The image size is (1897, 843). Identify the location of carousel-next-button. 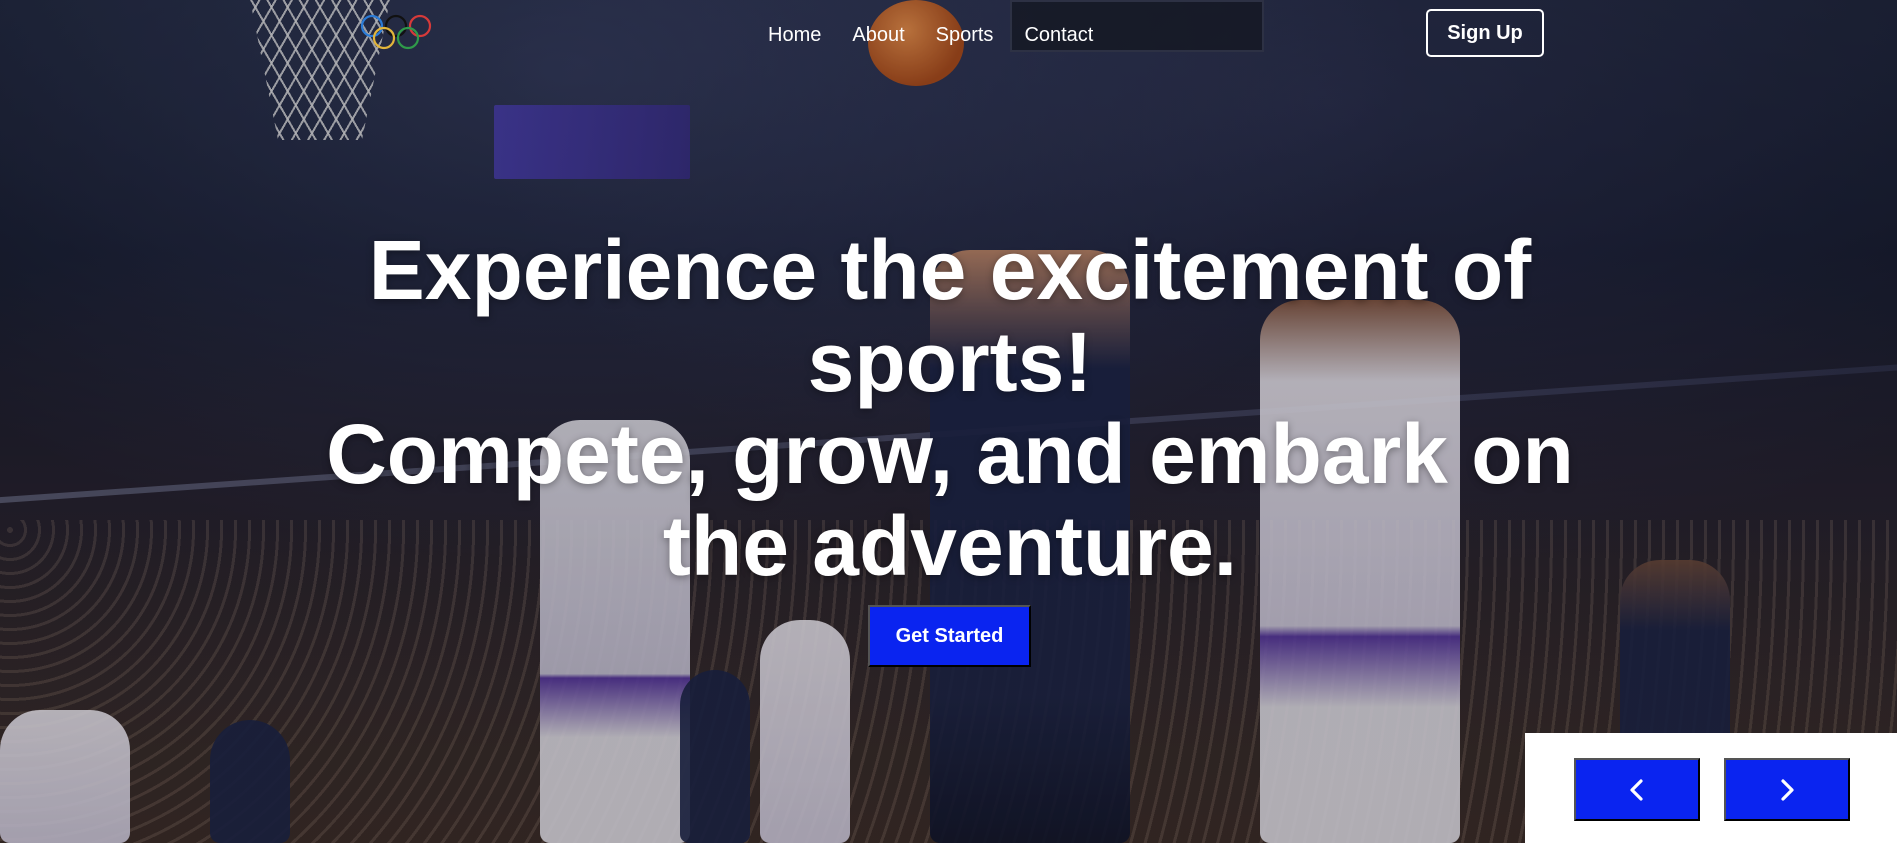
(1787, 789).